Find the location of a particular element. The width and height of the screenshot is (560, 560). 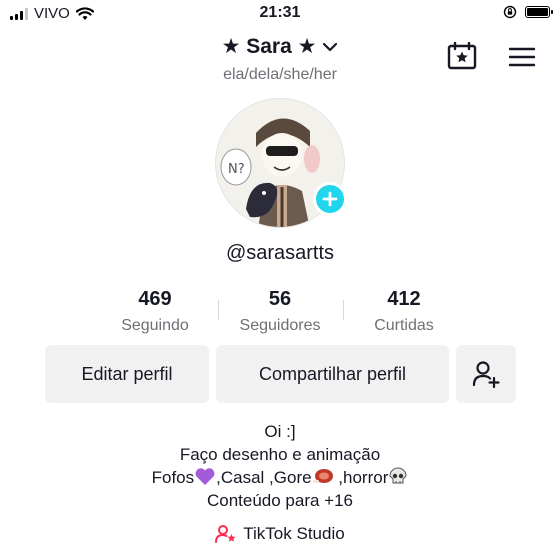

studio-label: TikTok Studio is located at coordinates (294, 533).